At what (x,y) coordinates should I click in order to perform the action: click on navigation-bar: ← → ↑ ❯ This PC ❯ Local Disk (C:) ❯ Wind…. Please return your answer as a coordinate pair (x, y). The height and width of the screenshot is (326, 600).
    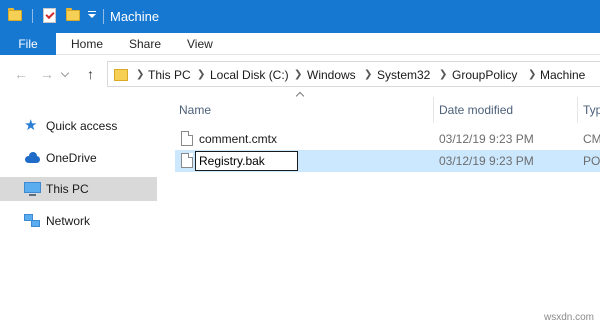
    Looking at the image, I should click on (300, 74).